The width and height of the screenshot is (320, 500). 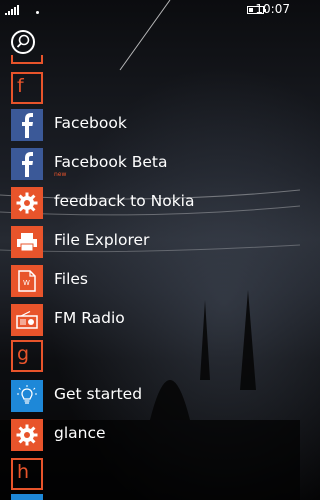 What do you see at coordinates (98, 394) in the screenshot?
I see `app-label: Get started` at bounding box center [98, 394].